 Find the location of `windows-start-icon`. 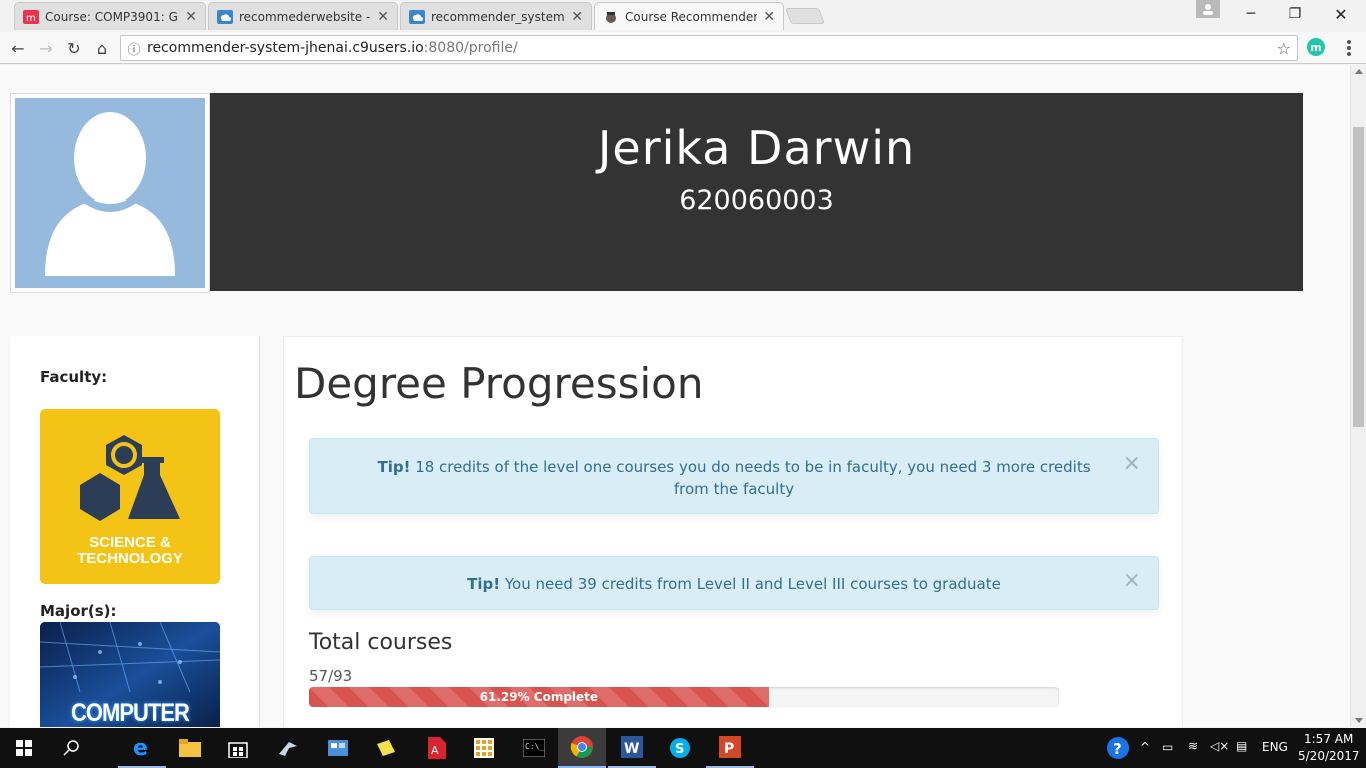

windows-start-icon is located at coordinates (24, 748).